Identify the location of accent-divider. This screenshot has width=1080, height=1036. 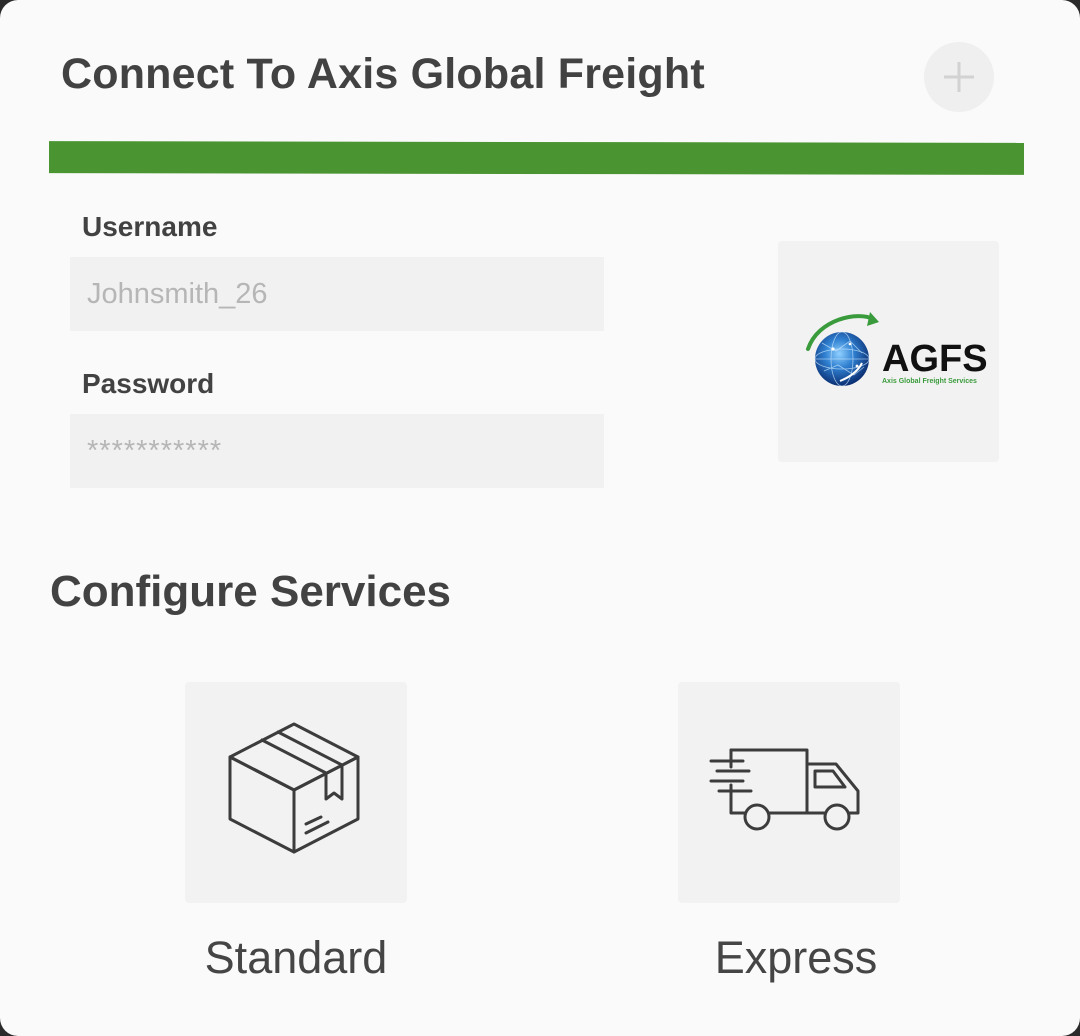
(536, 158).